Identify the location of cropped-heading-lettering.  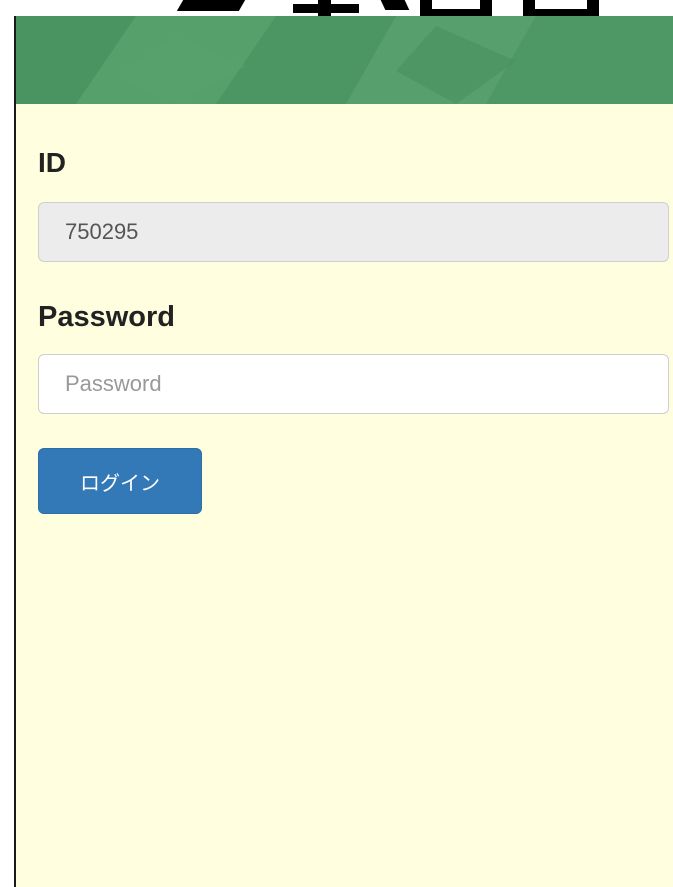
(336, 8).